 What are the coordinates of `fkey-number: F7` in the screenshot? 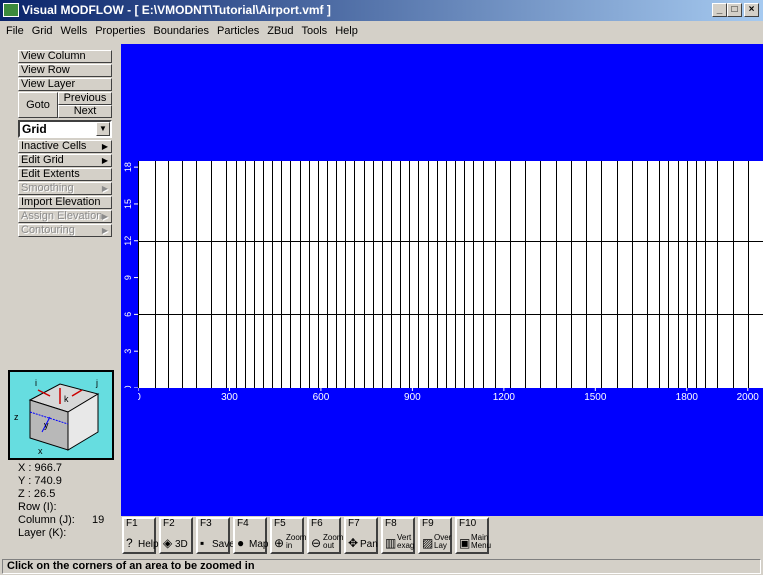 It's located at (354, 523).